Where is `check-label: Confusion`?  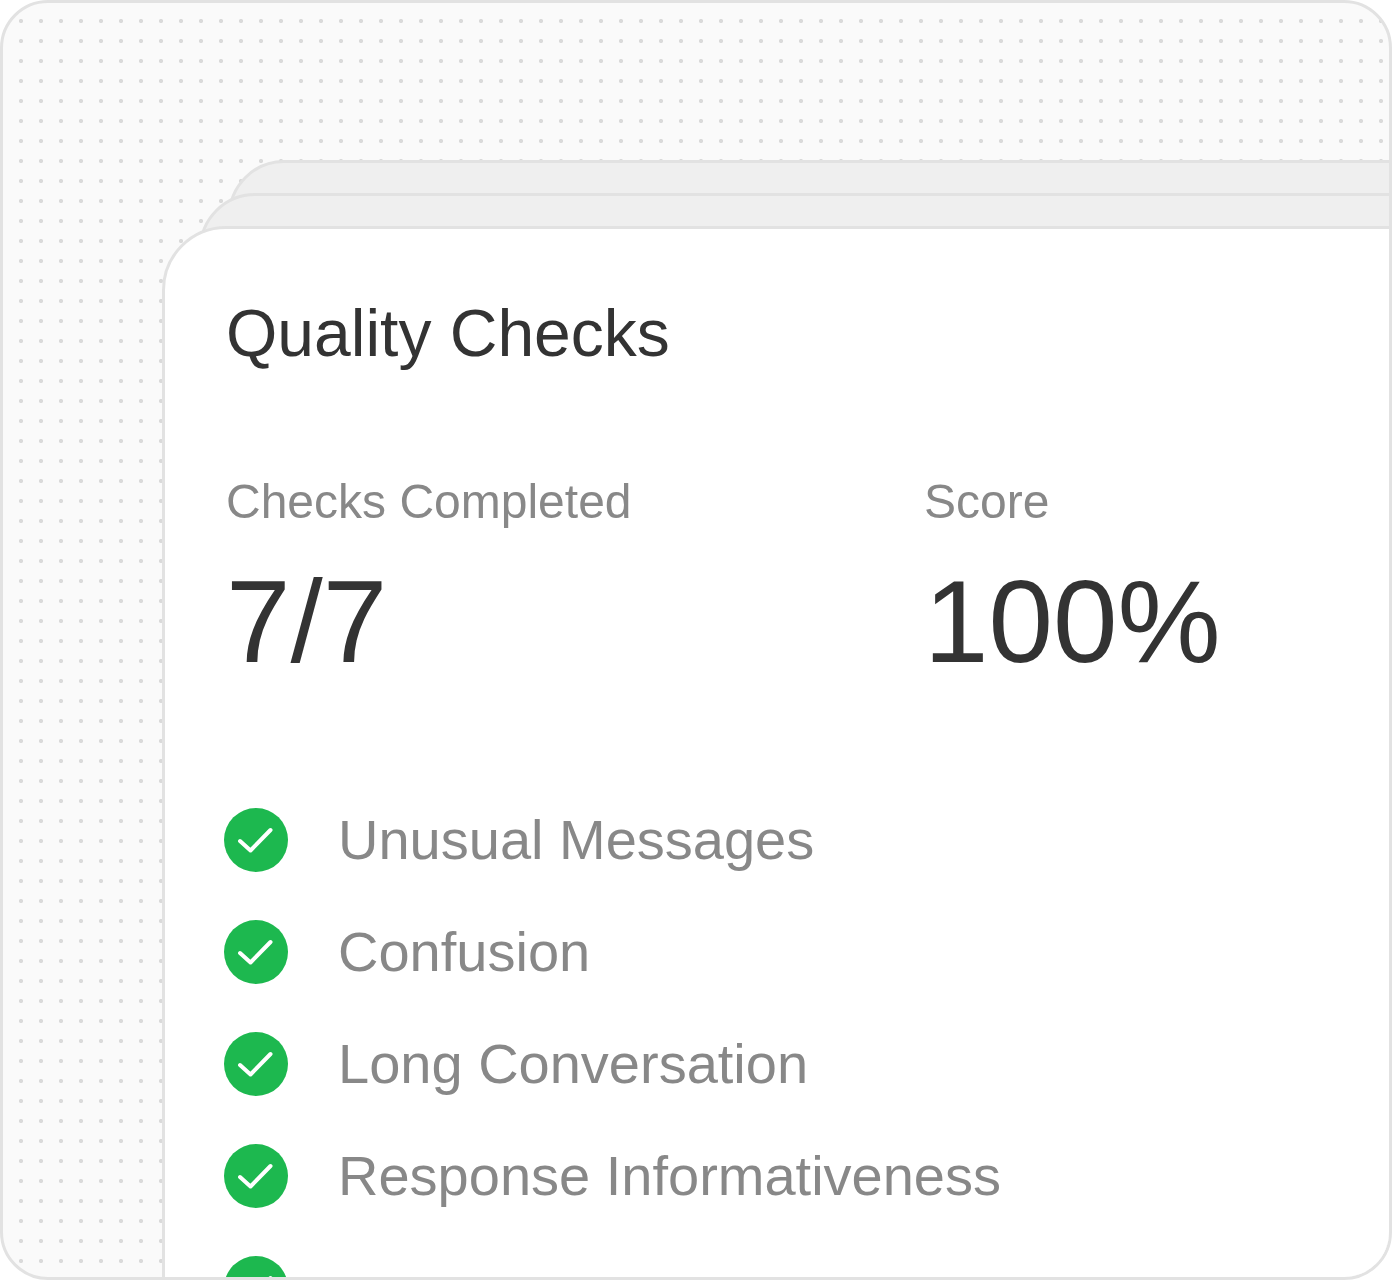 check-label: Confusion is located at coordinates (464, 952).